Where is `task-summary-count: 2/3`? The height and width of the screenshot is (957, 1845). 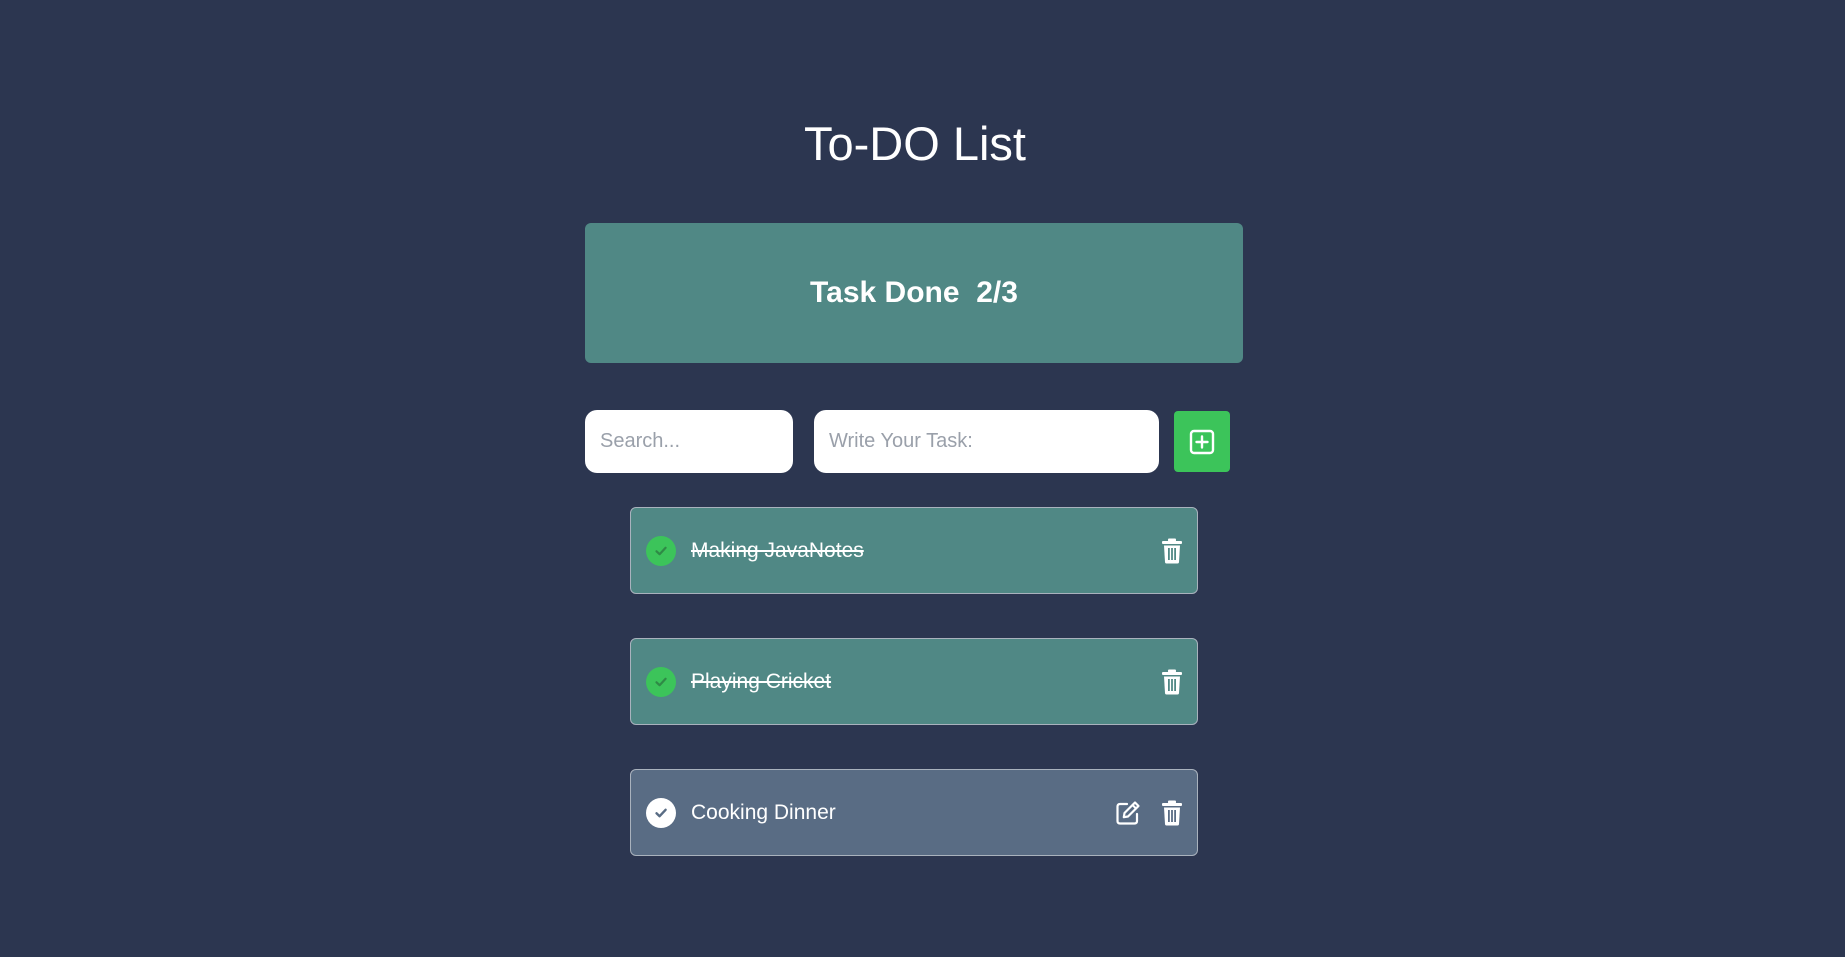
task-summary-count: 2/3 is located at coordinates (997, 292).